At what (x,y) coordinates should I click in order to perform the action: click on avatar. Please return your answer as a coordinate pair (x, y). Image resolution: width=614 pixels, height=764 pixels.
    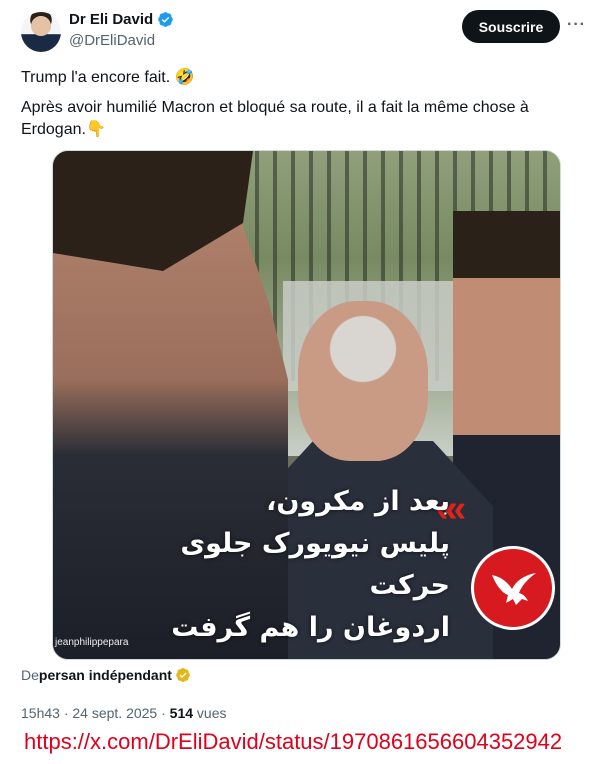
    Looking at the image, I should click on (41, 32).